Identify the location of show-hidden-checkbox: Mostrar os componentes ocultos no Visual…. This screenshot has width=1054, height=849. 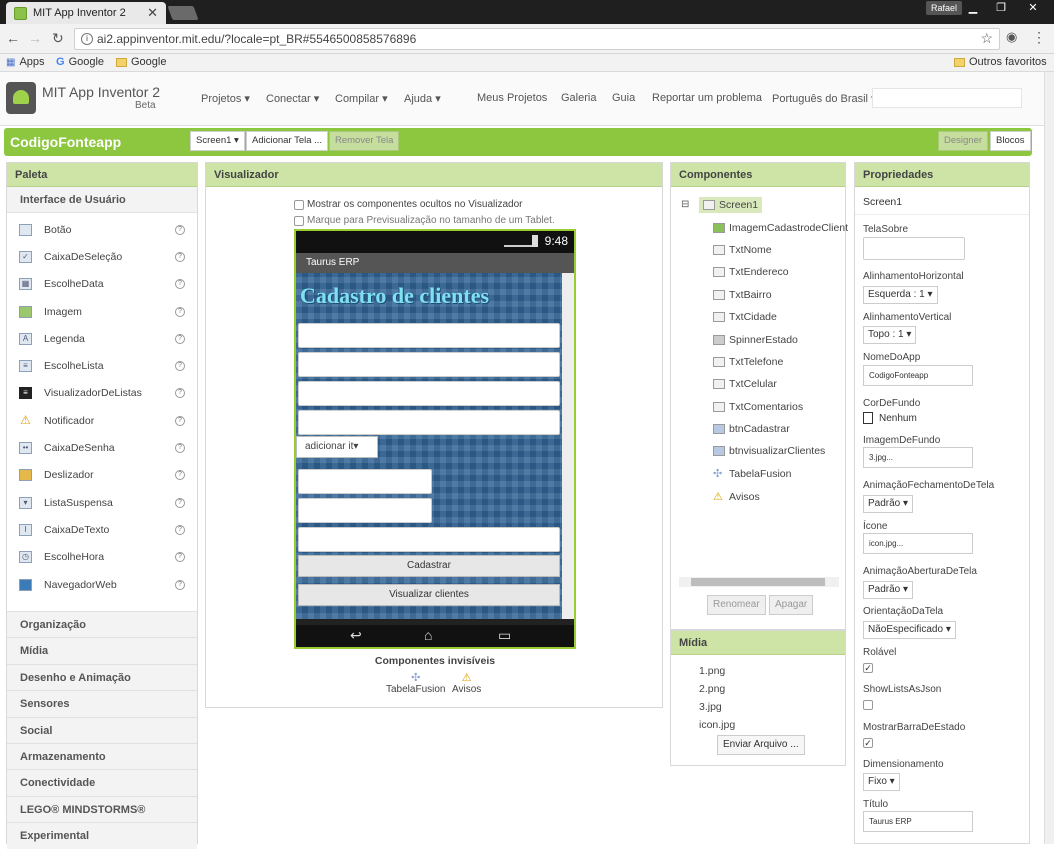
(408, 204).